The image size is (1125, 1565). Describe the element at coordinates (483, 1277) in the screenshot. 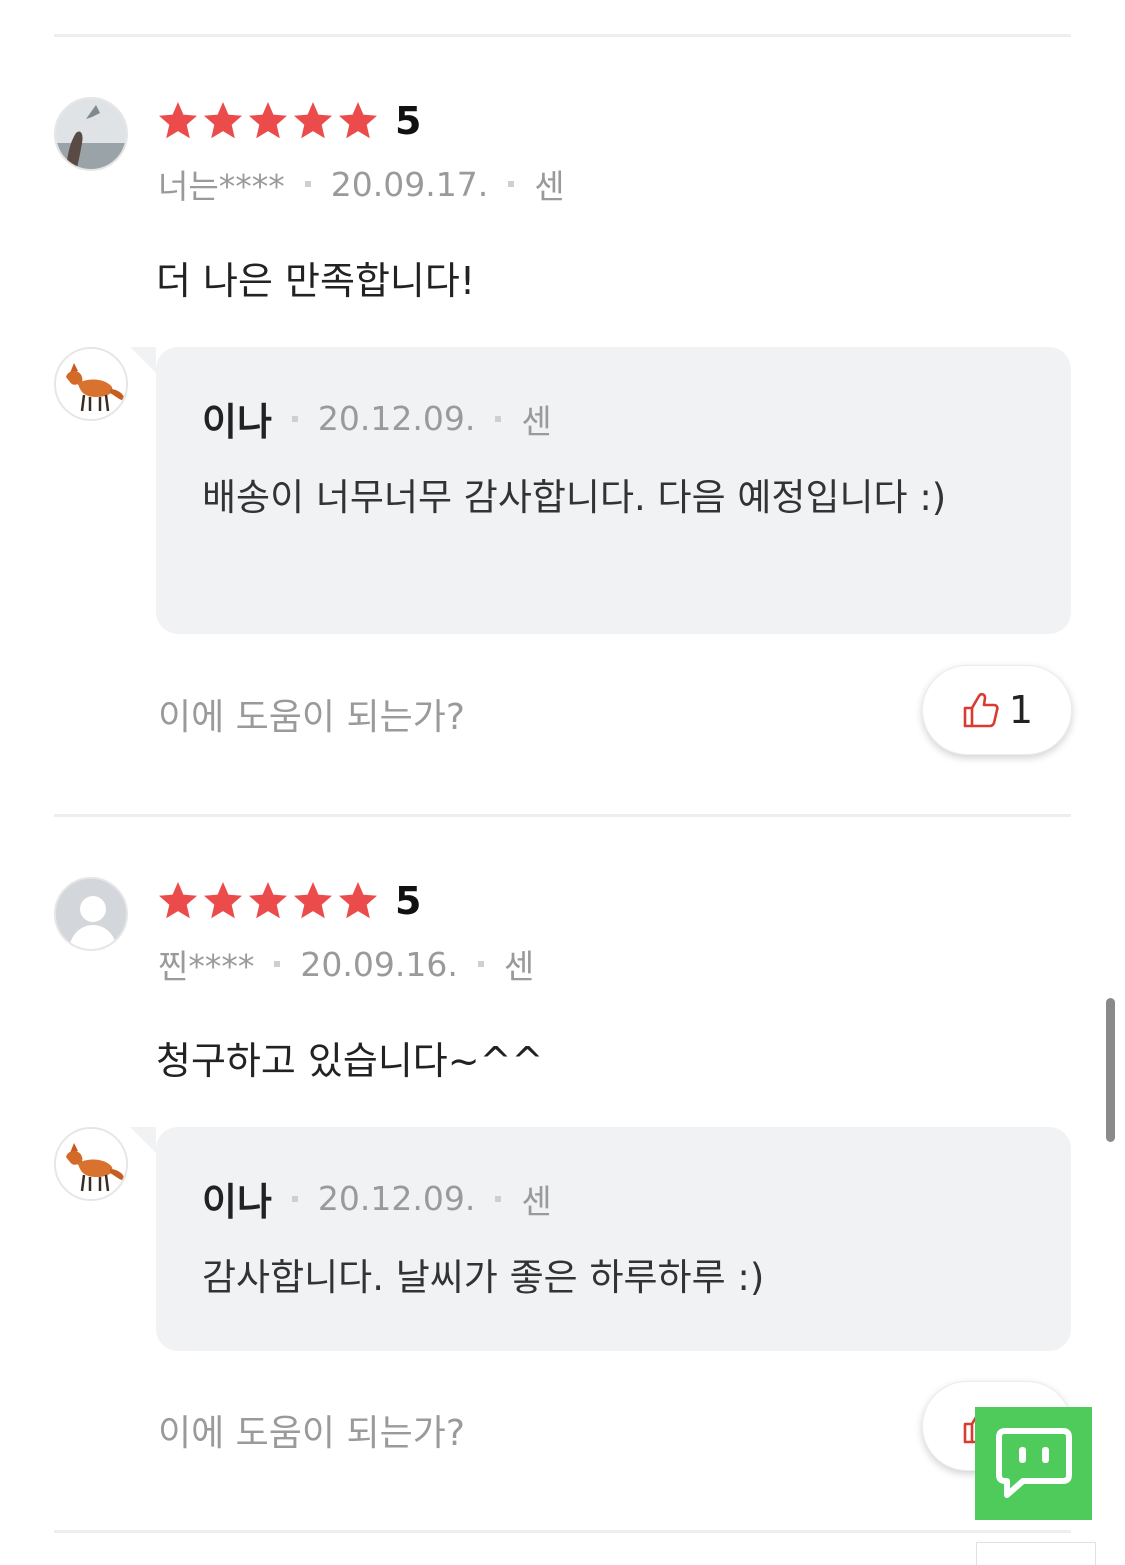

I see `reply-text: 감사합니다. 날씨가 좋은 하루하루 :)` at that location.